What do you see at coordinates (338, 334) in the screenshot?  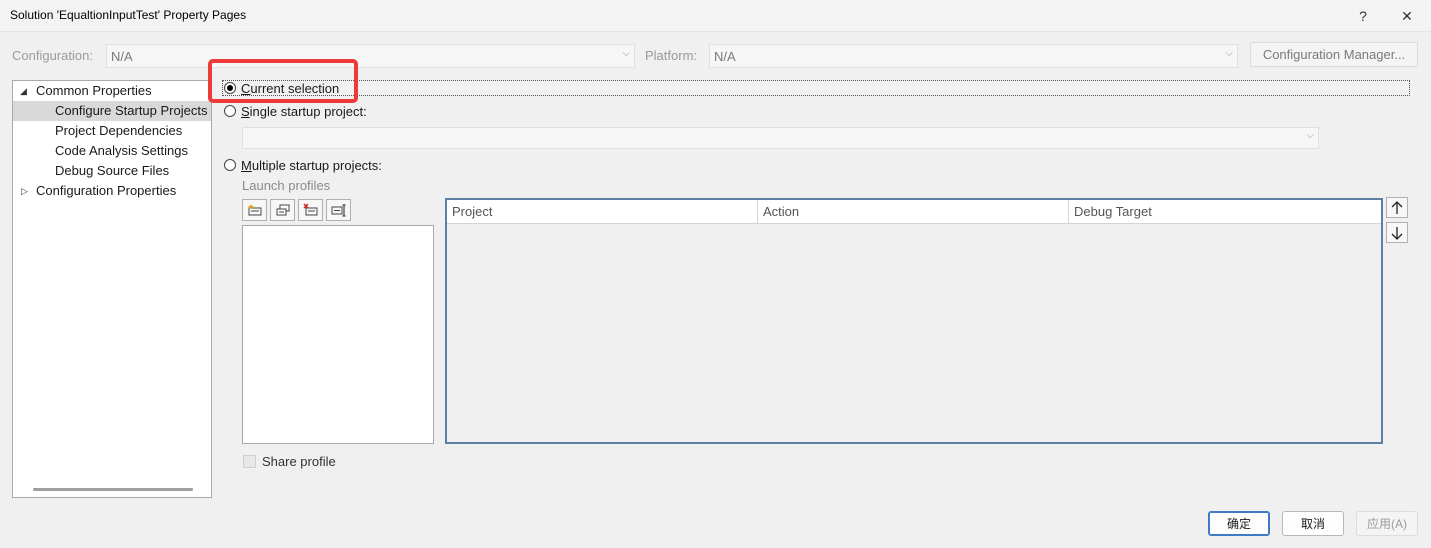 I see `launch-profiles-list` at bounding box center [338, 334].